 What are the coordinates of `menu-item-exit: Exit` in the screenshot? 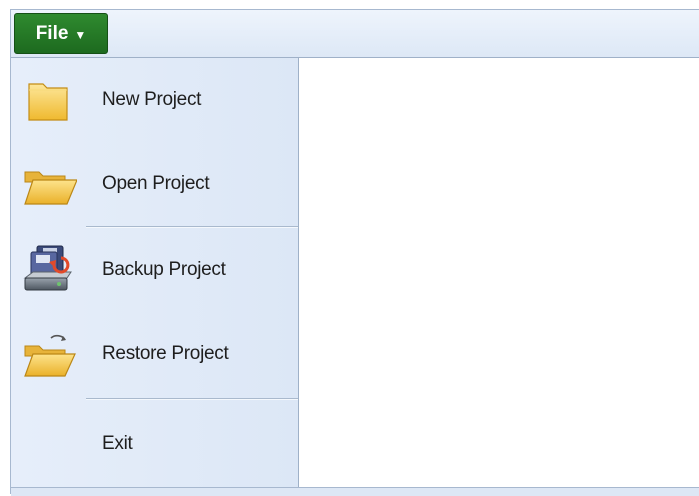 It's located at (155, 444).